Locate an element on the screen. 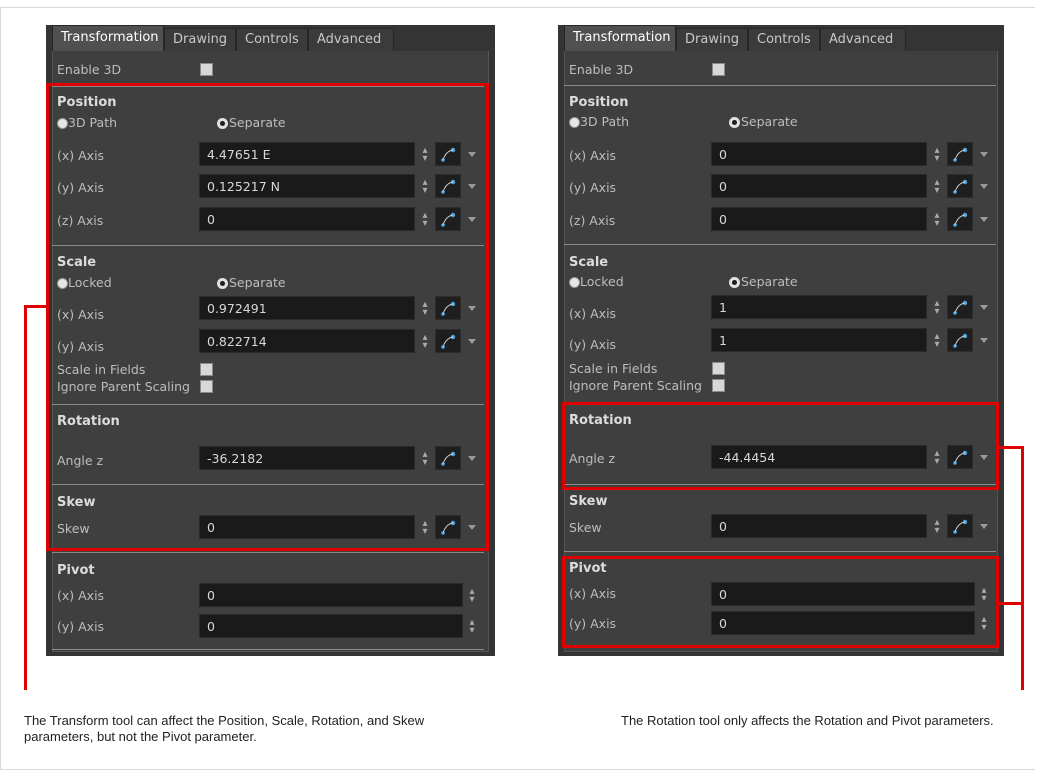 This screenshot has height=772, width=1039. pivot-x-label: (x) Axis is located at coordinates (81, 595).